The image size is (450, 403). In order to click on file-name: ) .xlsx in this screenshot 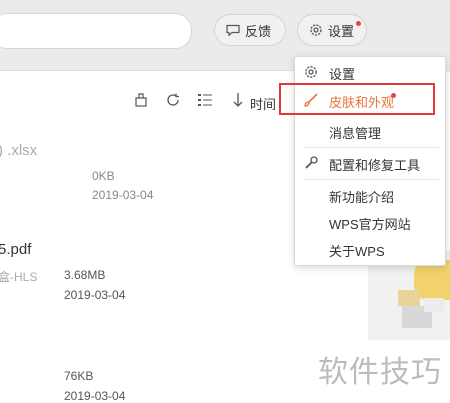, I will do `click(19, 150)`.